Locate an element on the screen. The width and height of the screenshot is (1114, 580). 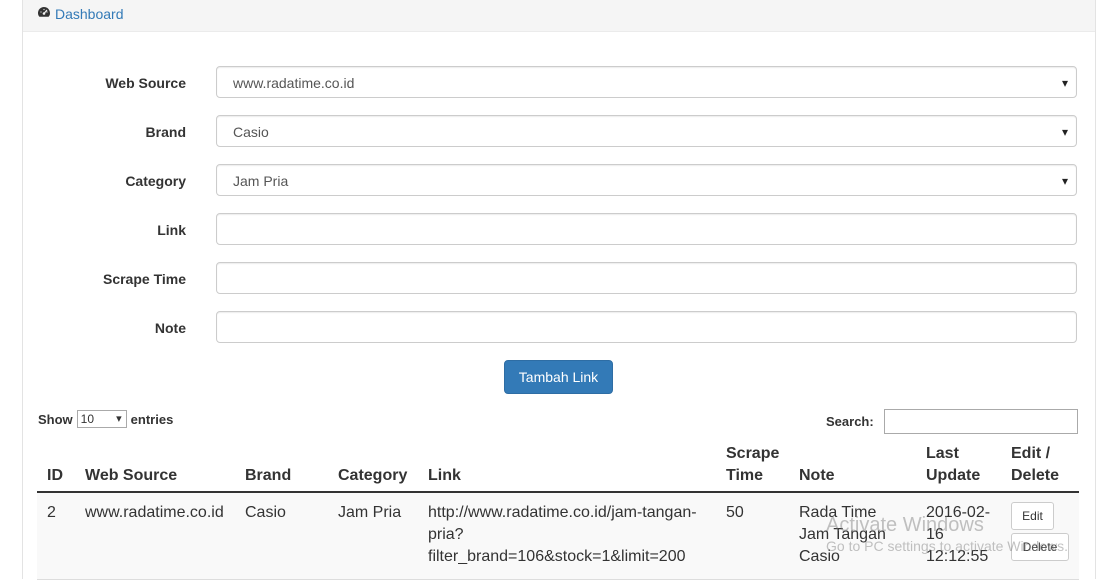
scrape-time-input is located at coordinates (646, 278).